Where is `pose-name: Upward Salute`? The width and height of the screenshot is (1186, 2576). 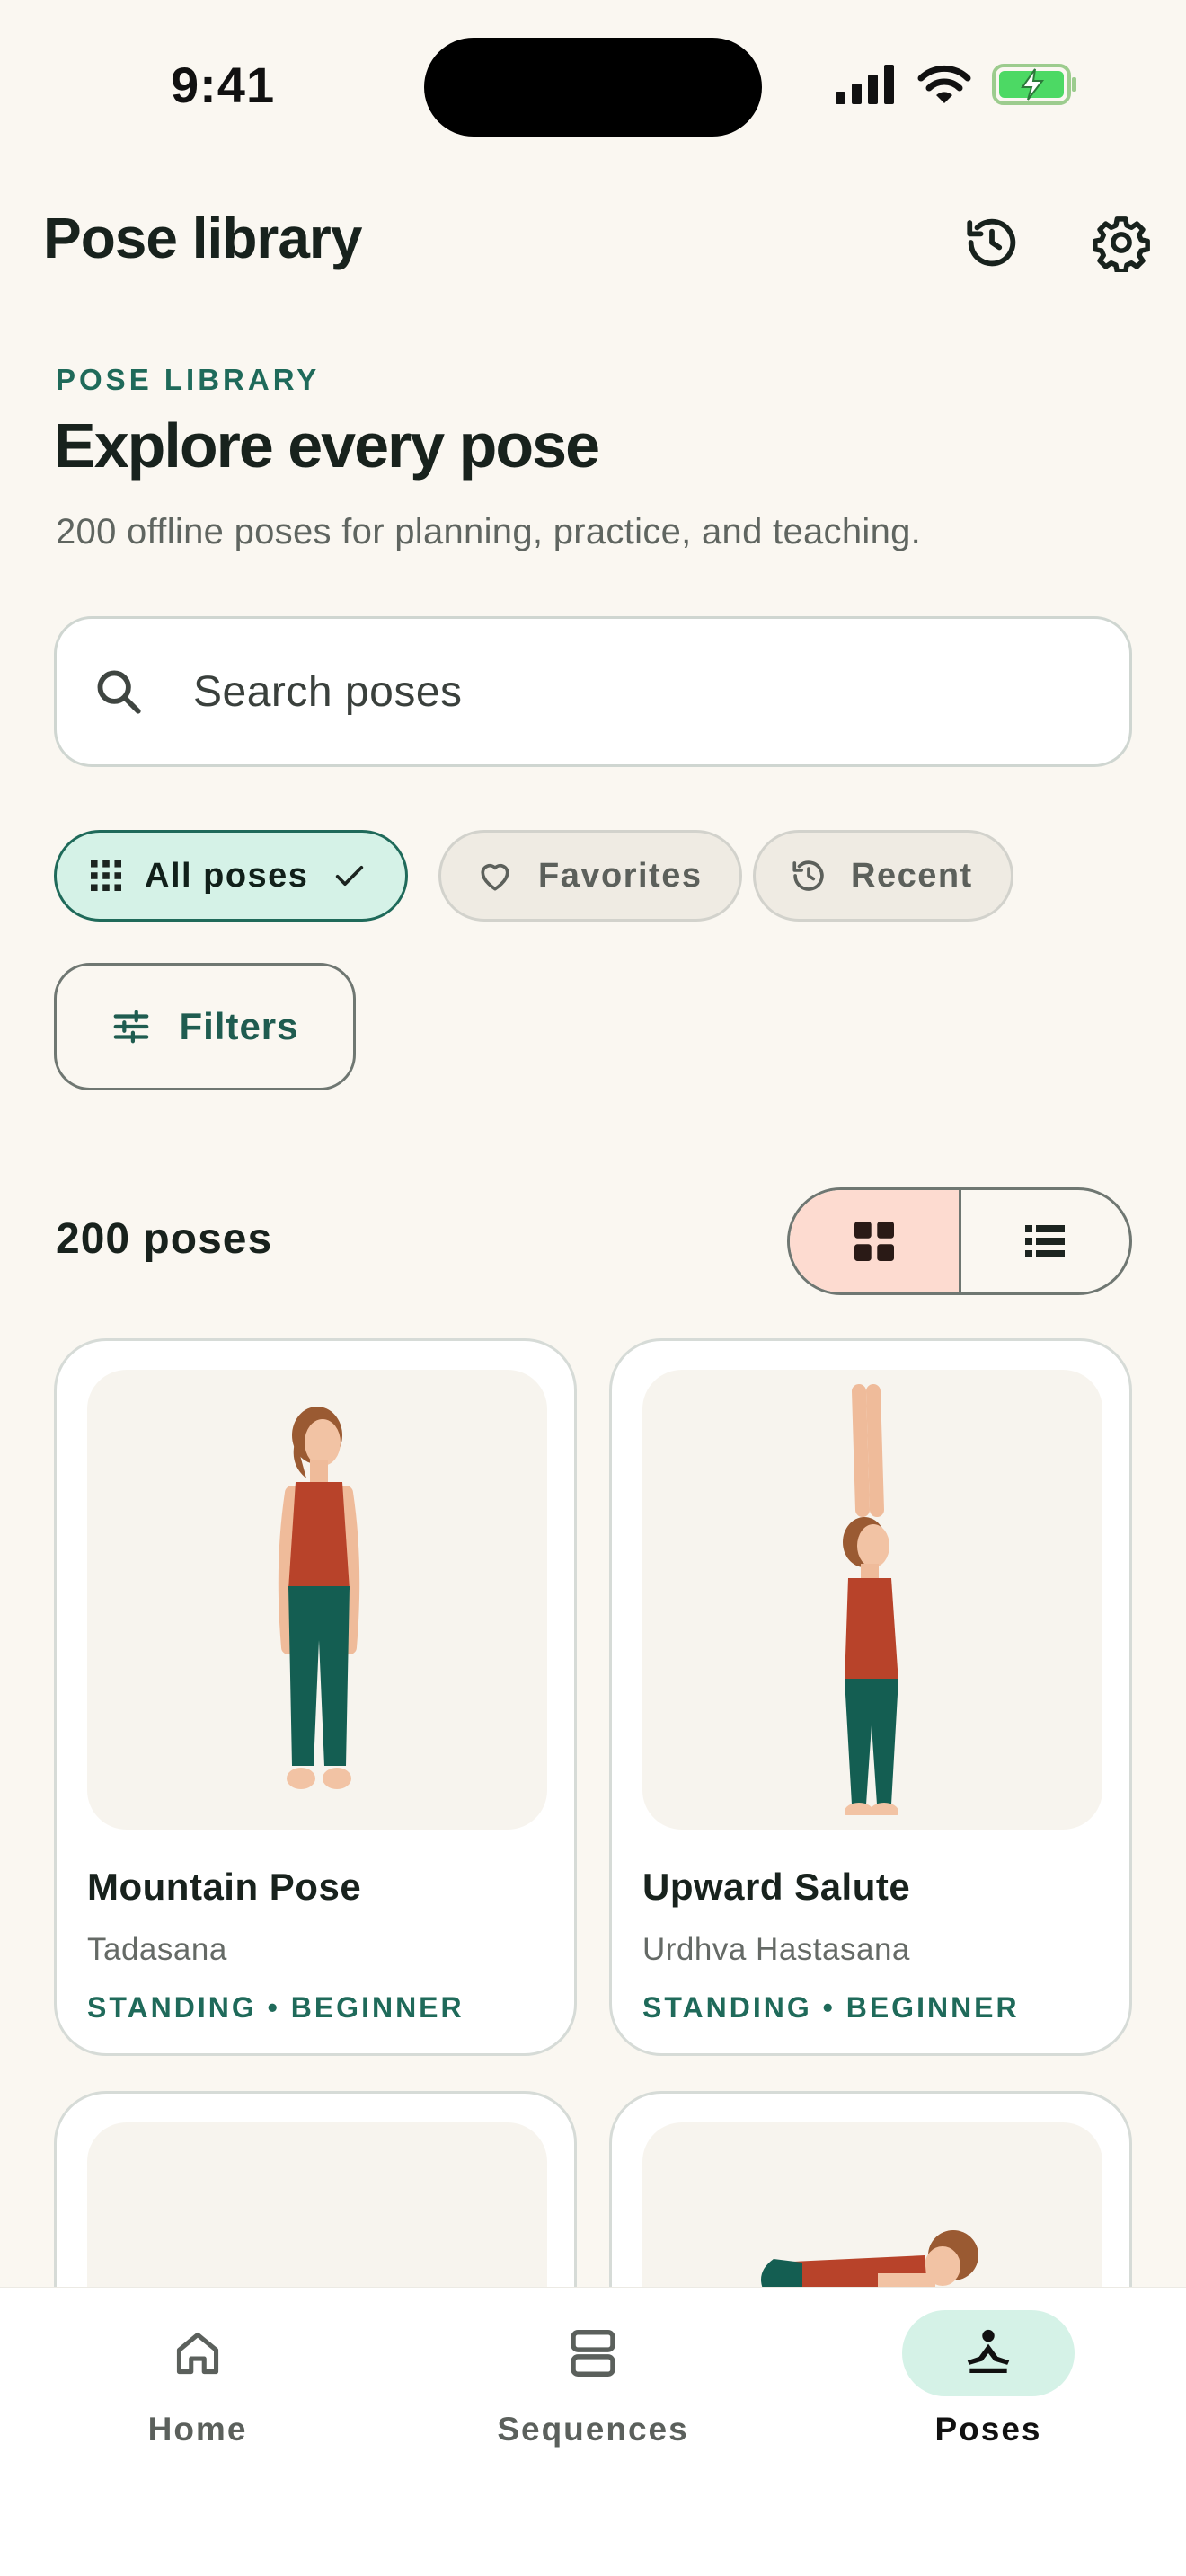 pose-name: Upward Salute is located at coordinates (776, 1887).